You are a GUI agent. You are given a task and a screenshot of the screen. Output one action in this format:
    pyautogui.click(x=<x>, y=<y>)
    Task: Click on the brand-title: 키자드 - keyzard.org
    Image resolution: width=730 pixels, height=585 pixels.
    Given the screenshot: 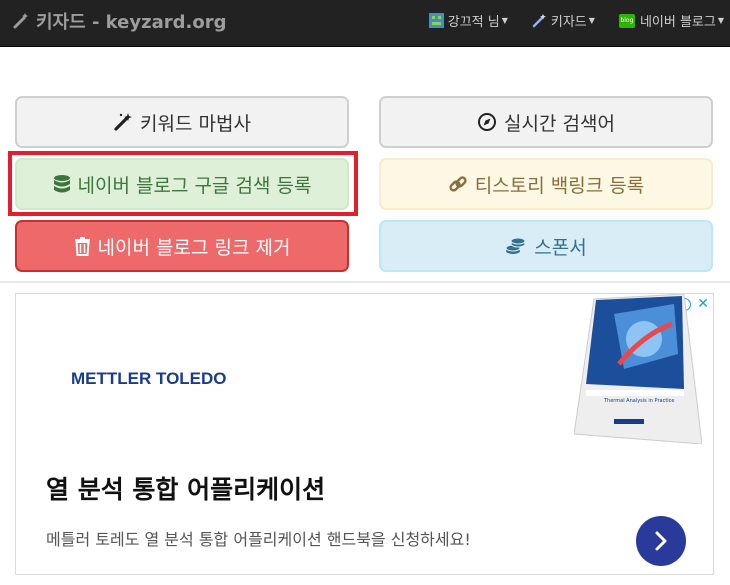 What is the action you would take?
    pyautogui.click(x=131, y=22)
    